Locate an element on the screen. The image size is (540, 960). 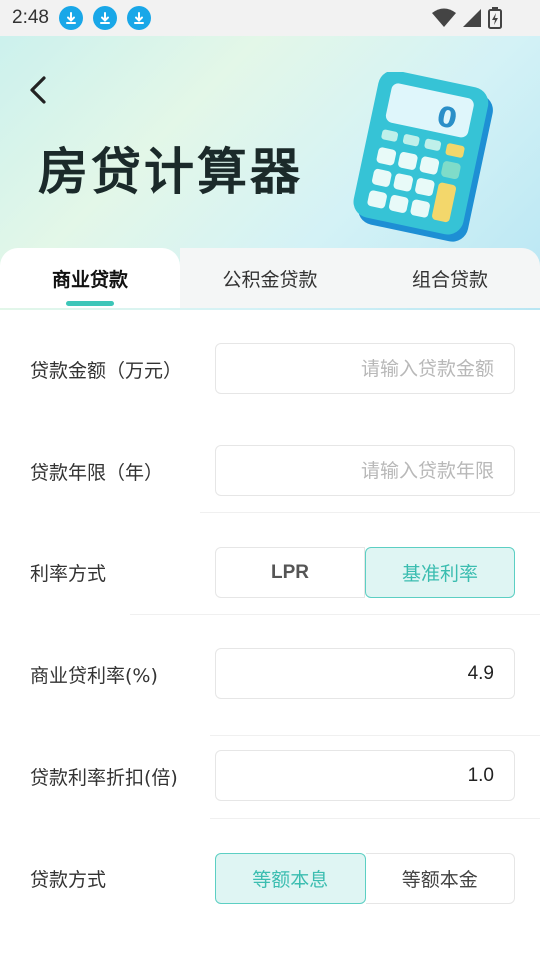
calculator-illustration: 0 is located at coordinates (423, 157).